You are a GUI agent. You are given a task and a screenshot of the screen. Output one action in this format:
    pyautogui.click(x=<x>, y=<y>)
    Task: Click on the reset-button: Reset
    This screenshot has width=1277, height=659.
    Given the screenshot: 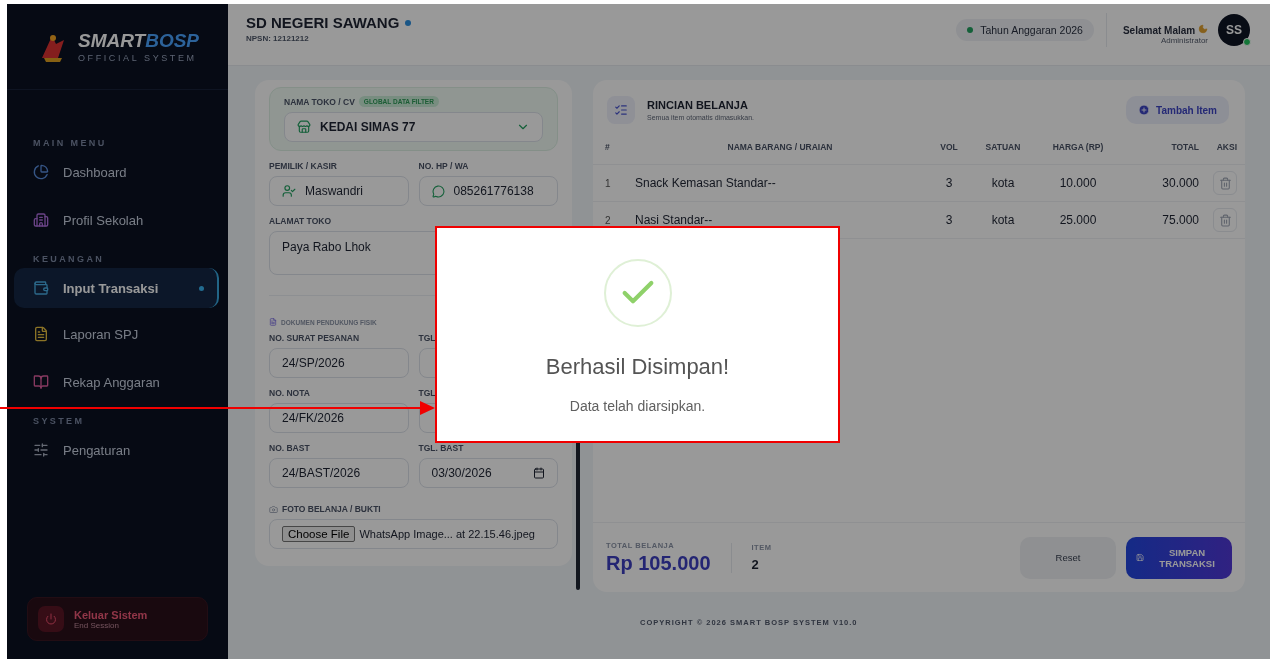 What is the action you would take?
    pyautogui.click(x=1068, y=557)
    